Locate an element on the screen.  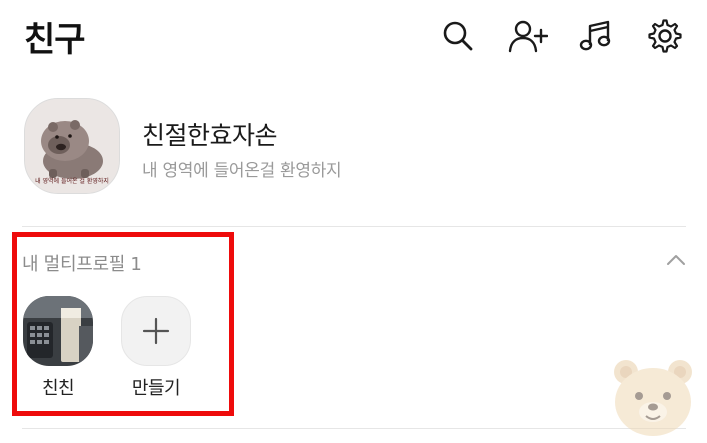
search-icon is located at coordinates (458, 36).